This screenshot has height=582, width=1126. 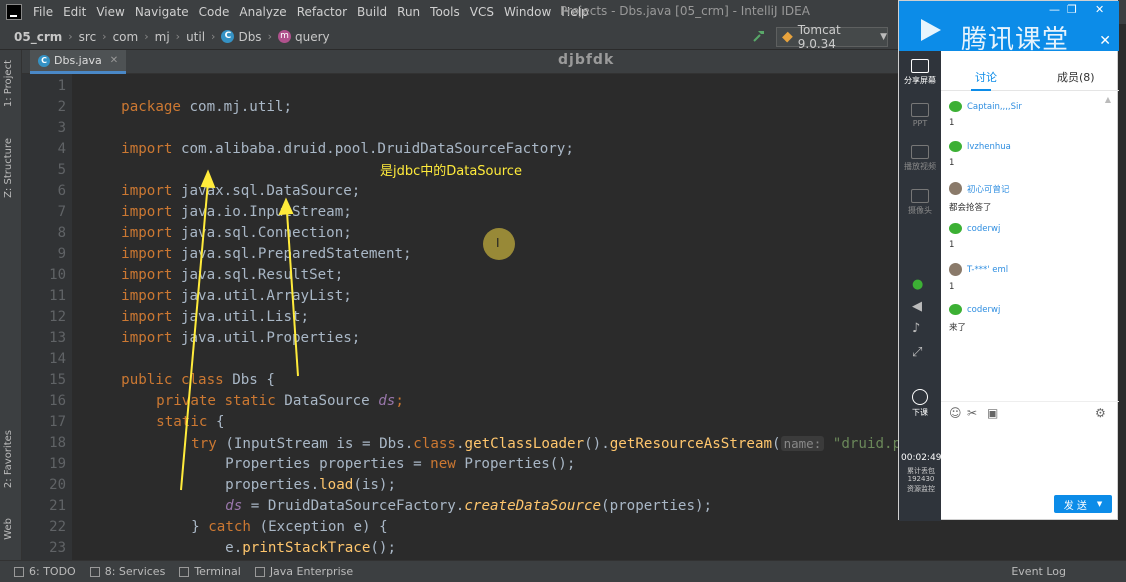 I want to click on tab-members: 成员(8), so click(x=1076, y=77).